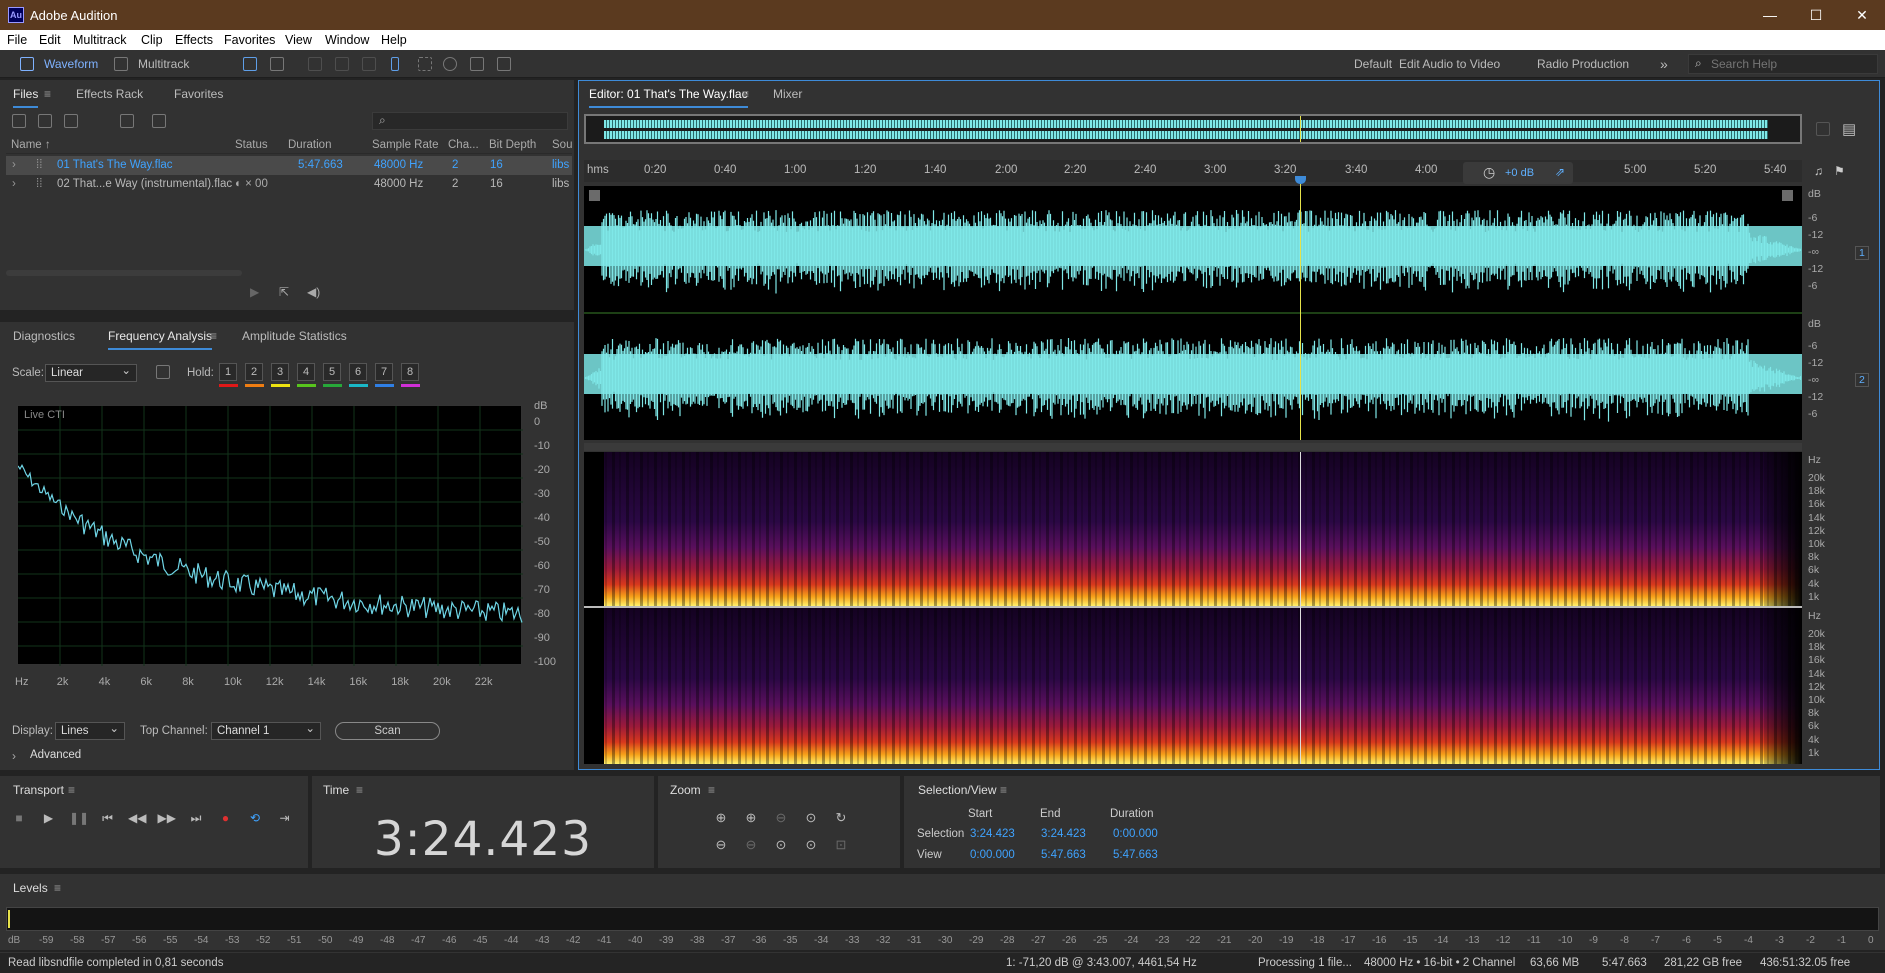 This screenshot has height=973, width=1885. Describe the element at coordinates (504, 64) in the screenshot. I see `spot-healing-tool-icon` at that location.